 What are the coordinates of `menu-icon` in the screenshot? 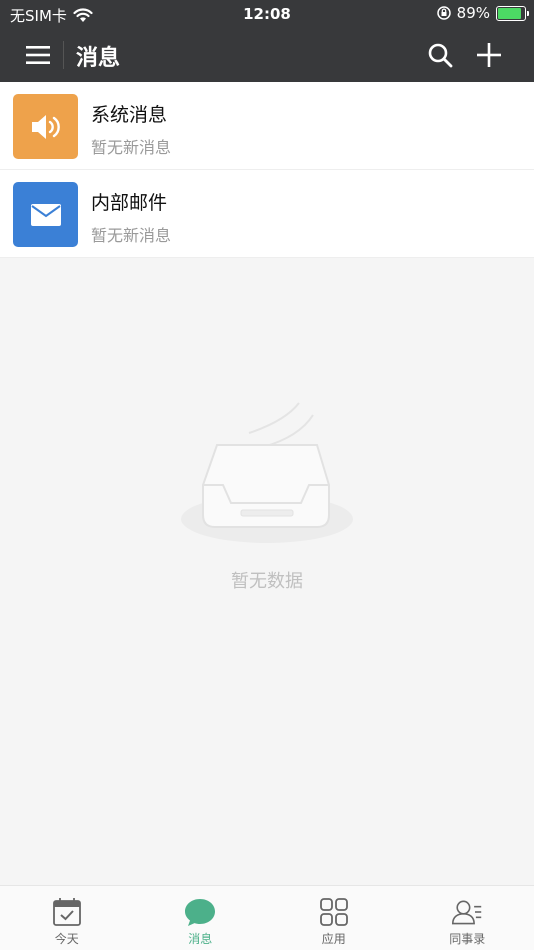 It's located at (38, 55).